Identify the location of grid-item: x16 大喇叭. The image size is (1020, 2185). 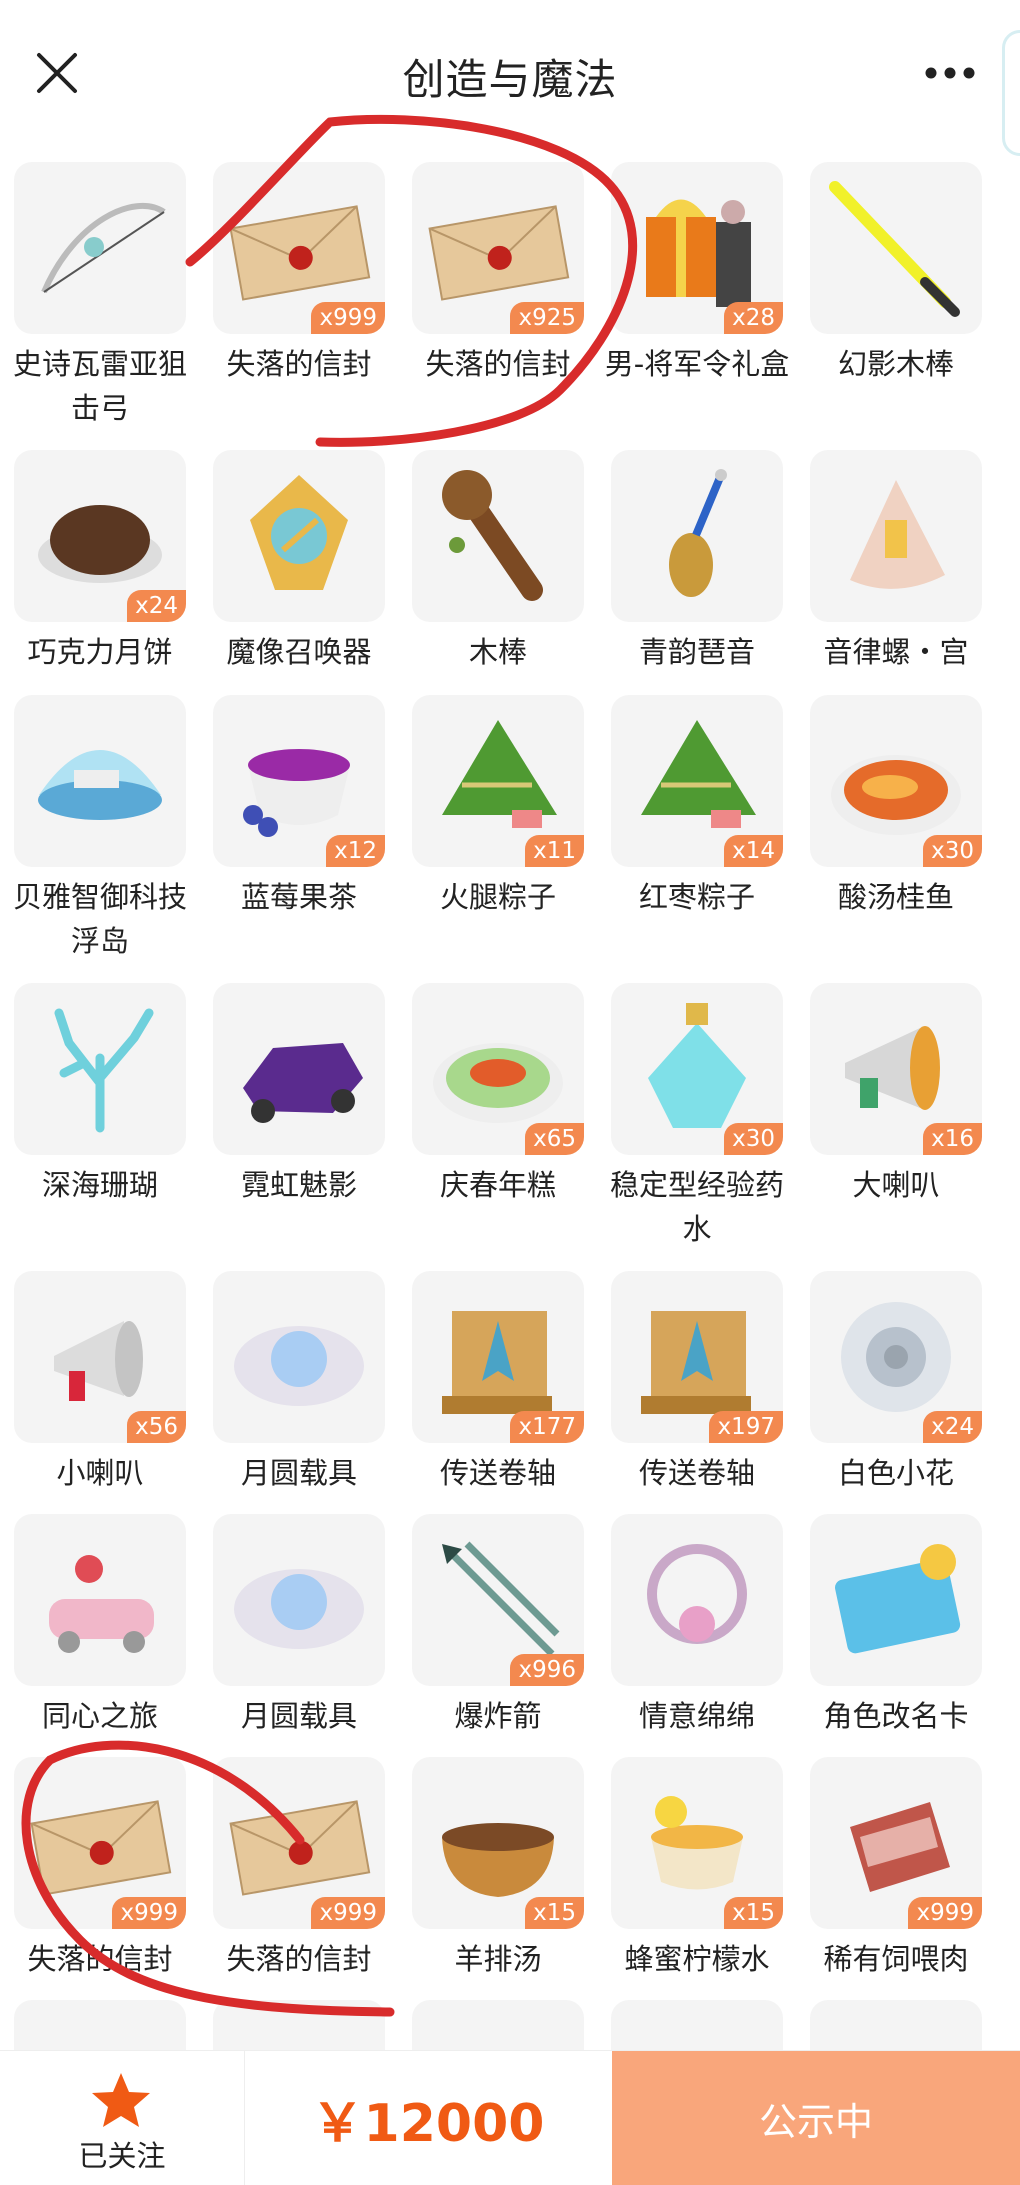
(896, 1095).